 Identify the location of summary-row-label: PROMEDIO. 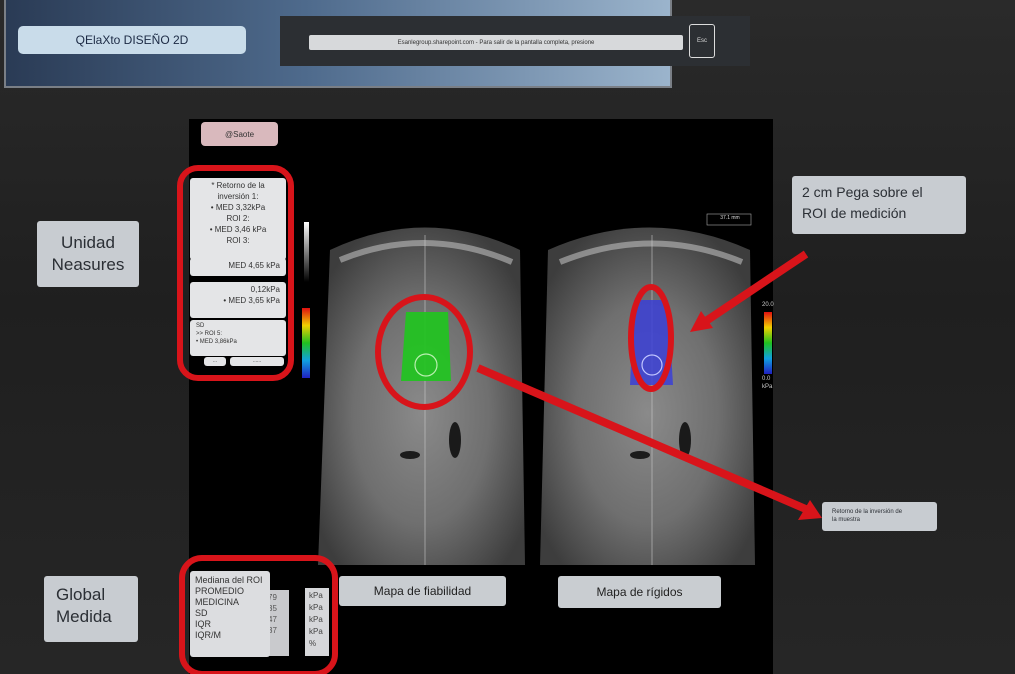
(220, 591).